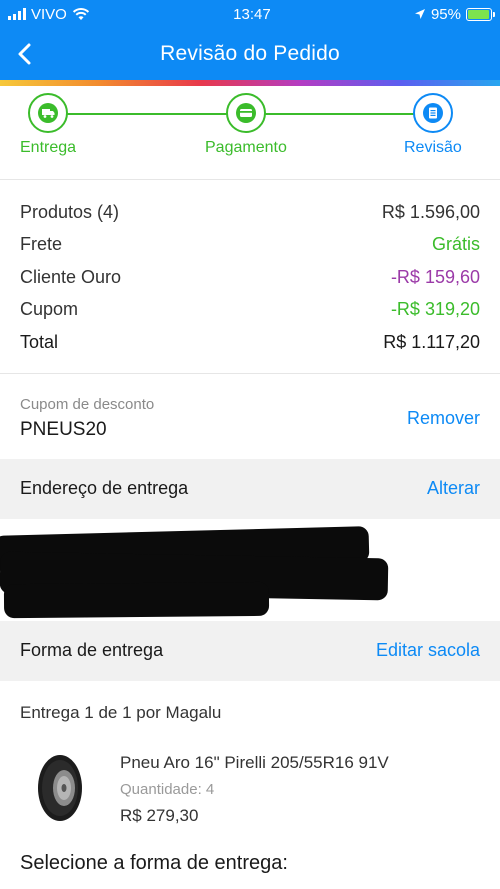  Describe the element at coordinates (104, 488) in the screenshot. I see `section-title: Endereço de entrega` at that location.